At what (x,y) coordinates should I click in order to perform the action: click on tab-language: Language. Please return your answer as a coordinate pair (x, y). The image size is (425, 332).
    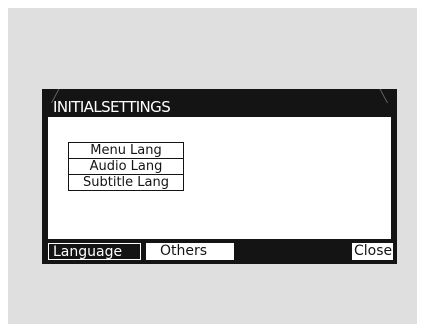
    Looking at the image, I should click on (94, 251).